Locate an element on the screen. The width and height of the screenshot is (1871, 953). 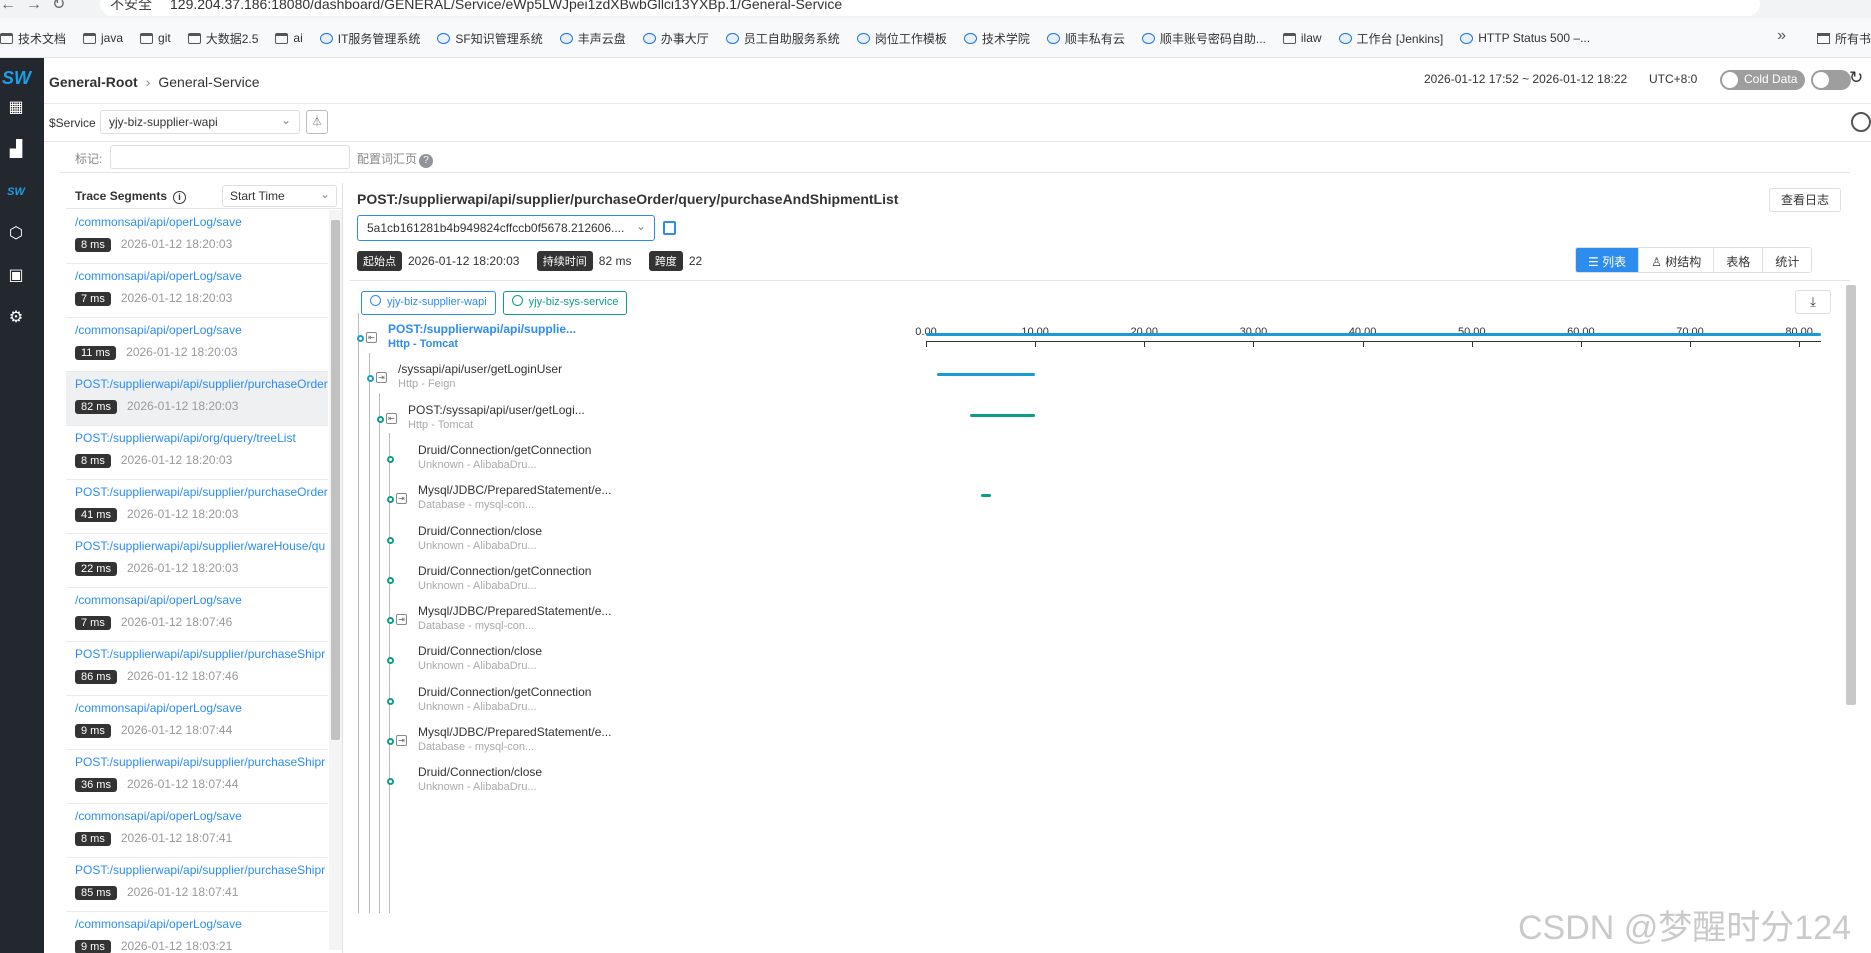
service-select: yjy-biz-supplier-wapi ⌄ is located at coordinates (200, 122).